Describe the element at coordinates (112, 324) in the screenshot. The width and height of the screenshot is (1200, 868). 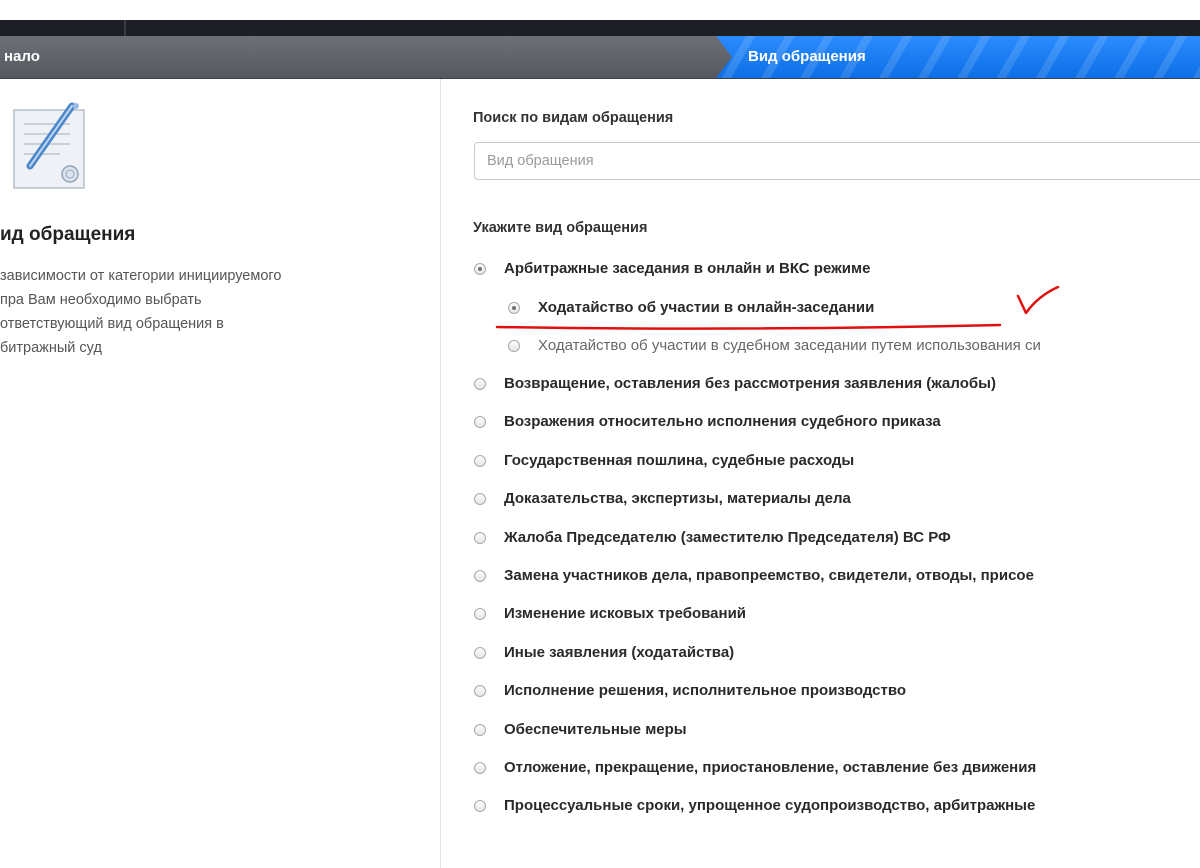
I see `description-line: ответствующий вид обращения в` at that location.